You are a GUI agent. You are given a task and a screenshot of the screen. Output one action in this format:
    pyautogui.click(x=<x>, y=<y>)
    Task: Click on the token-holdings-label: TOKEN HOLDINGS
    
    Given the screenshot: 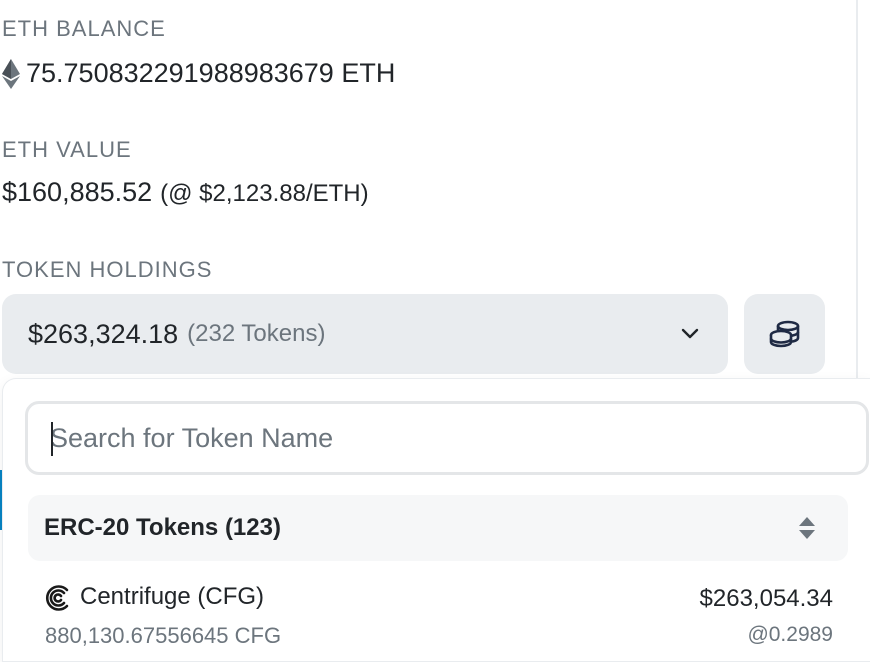 What is the action you would take?
    pyautogui.click(x=107, y=269)
    